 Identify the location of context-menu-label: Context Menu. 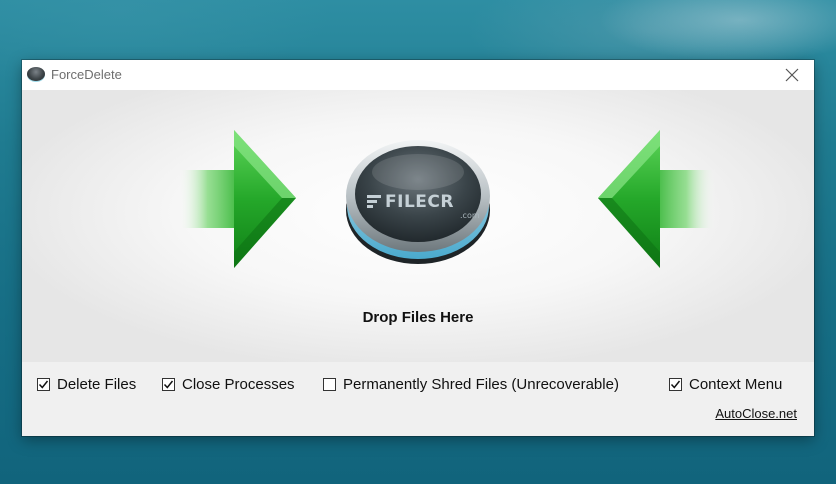
(736, 384).